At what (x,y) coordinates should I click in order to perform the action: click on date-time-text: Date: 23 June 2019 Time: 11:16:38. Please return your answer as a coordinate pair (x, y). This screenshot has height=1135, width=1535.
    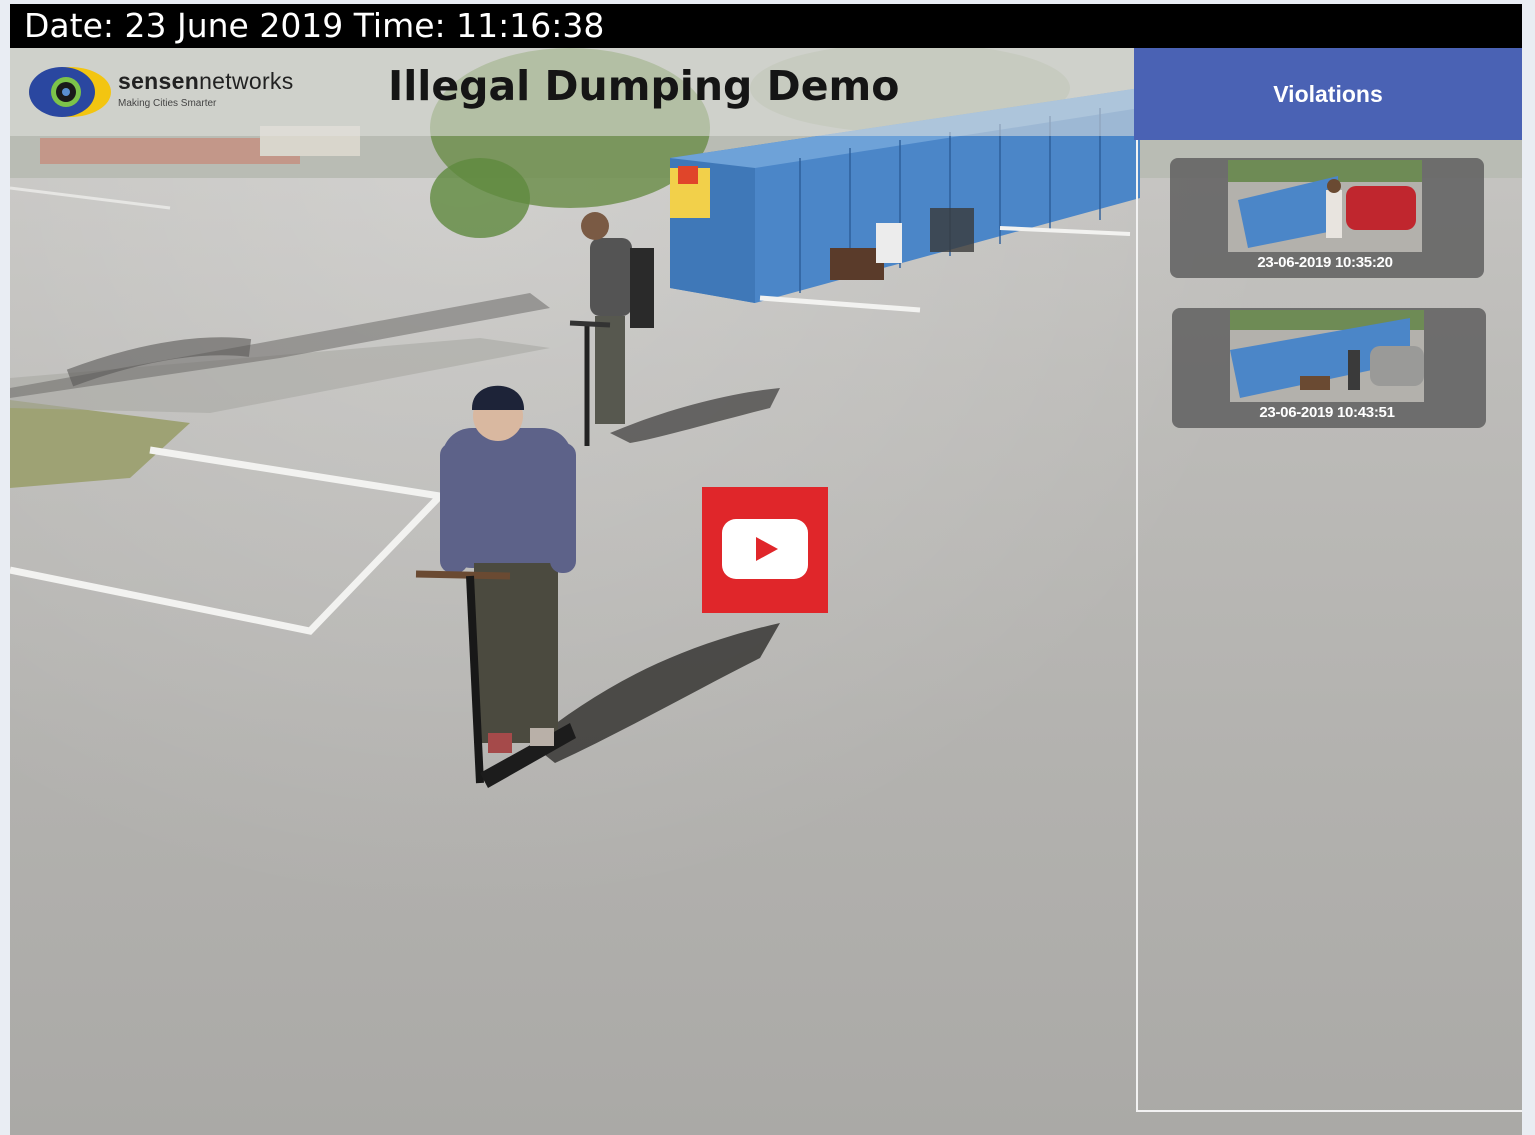
    Looking at the image, I should click on (314, 25).